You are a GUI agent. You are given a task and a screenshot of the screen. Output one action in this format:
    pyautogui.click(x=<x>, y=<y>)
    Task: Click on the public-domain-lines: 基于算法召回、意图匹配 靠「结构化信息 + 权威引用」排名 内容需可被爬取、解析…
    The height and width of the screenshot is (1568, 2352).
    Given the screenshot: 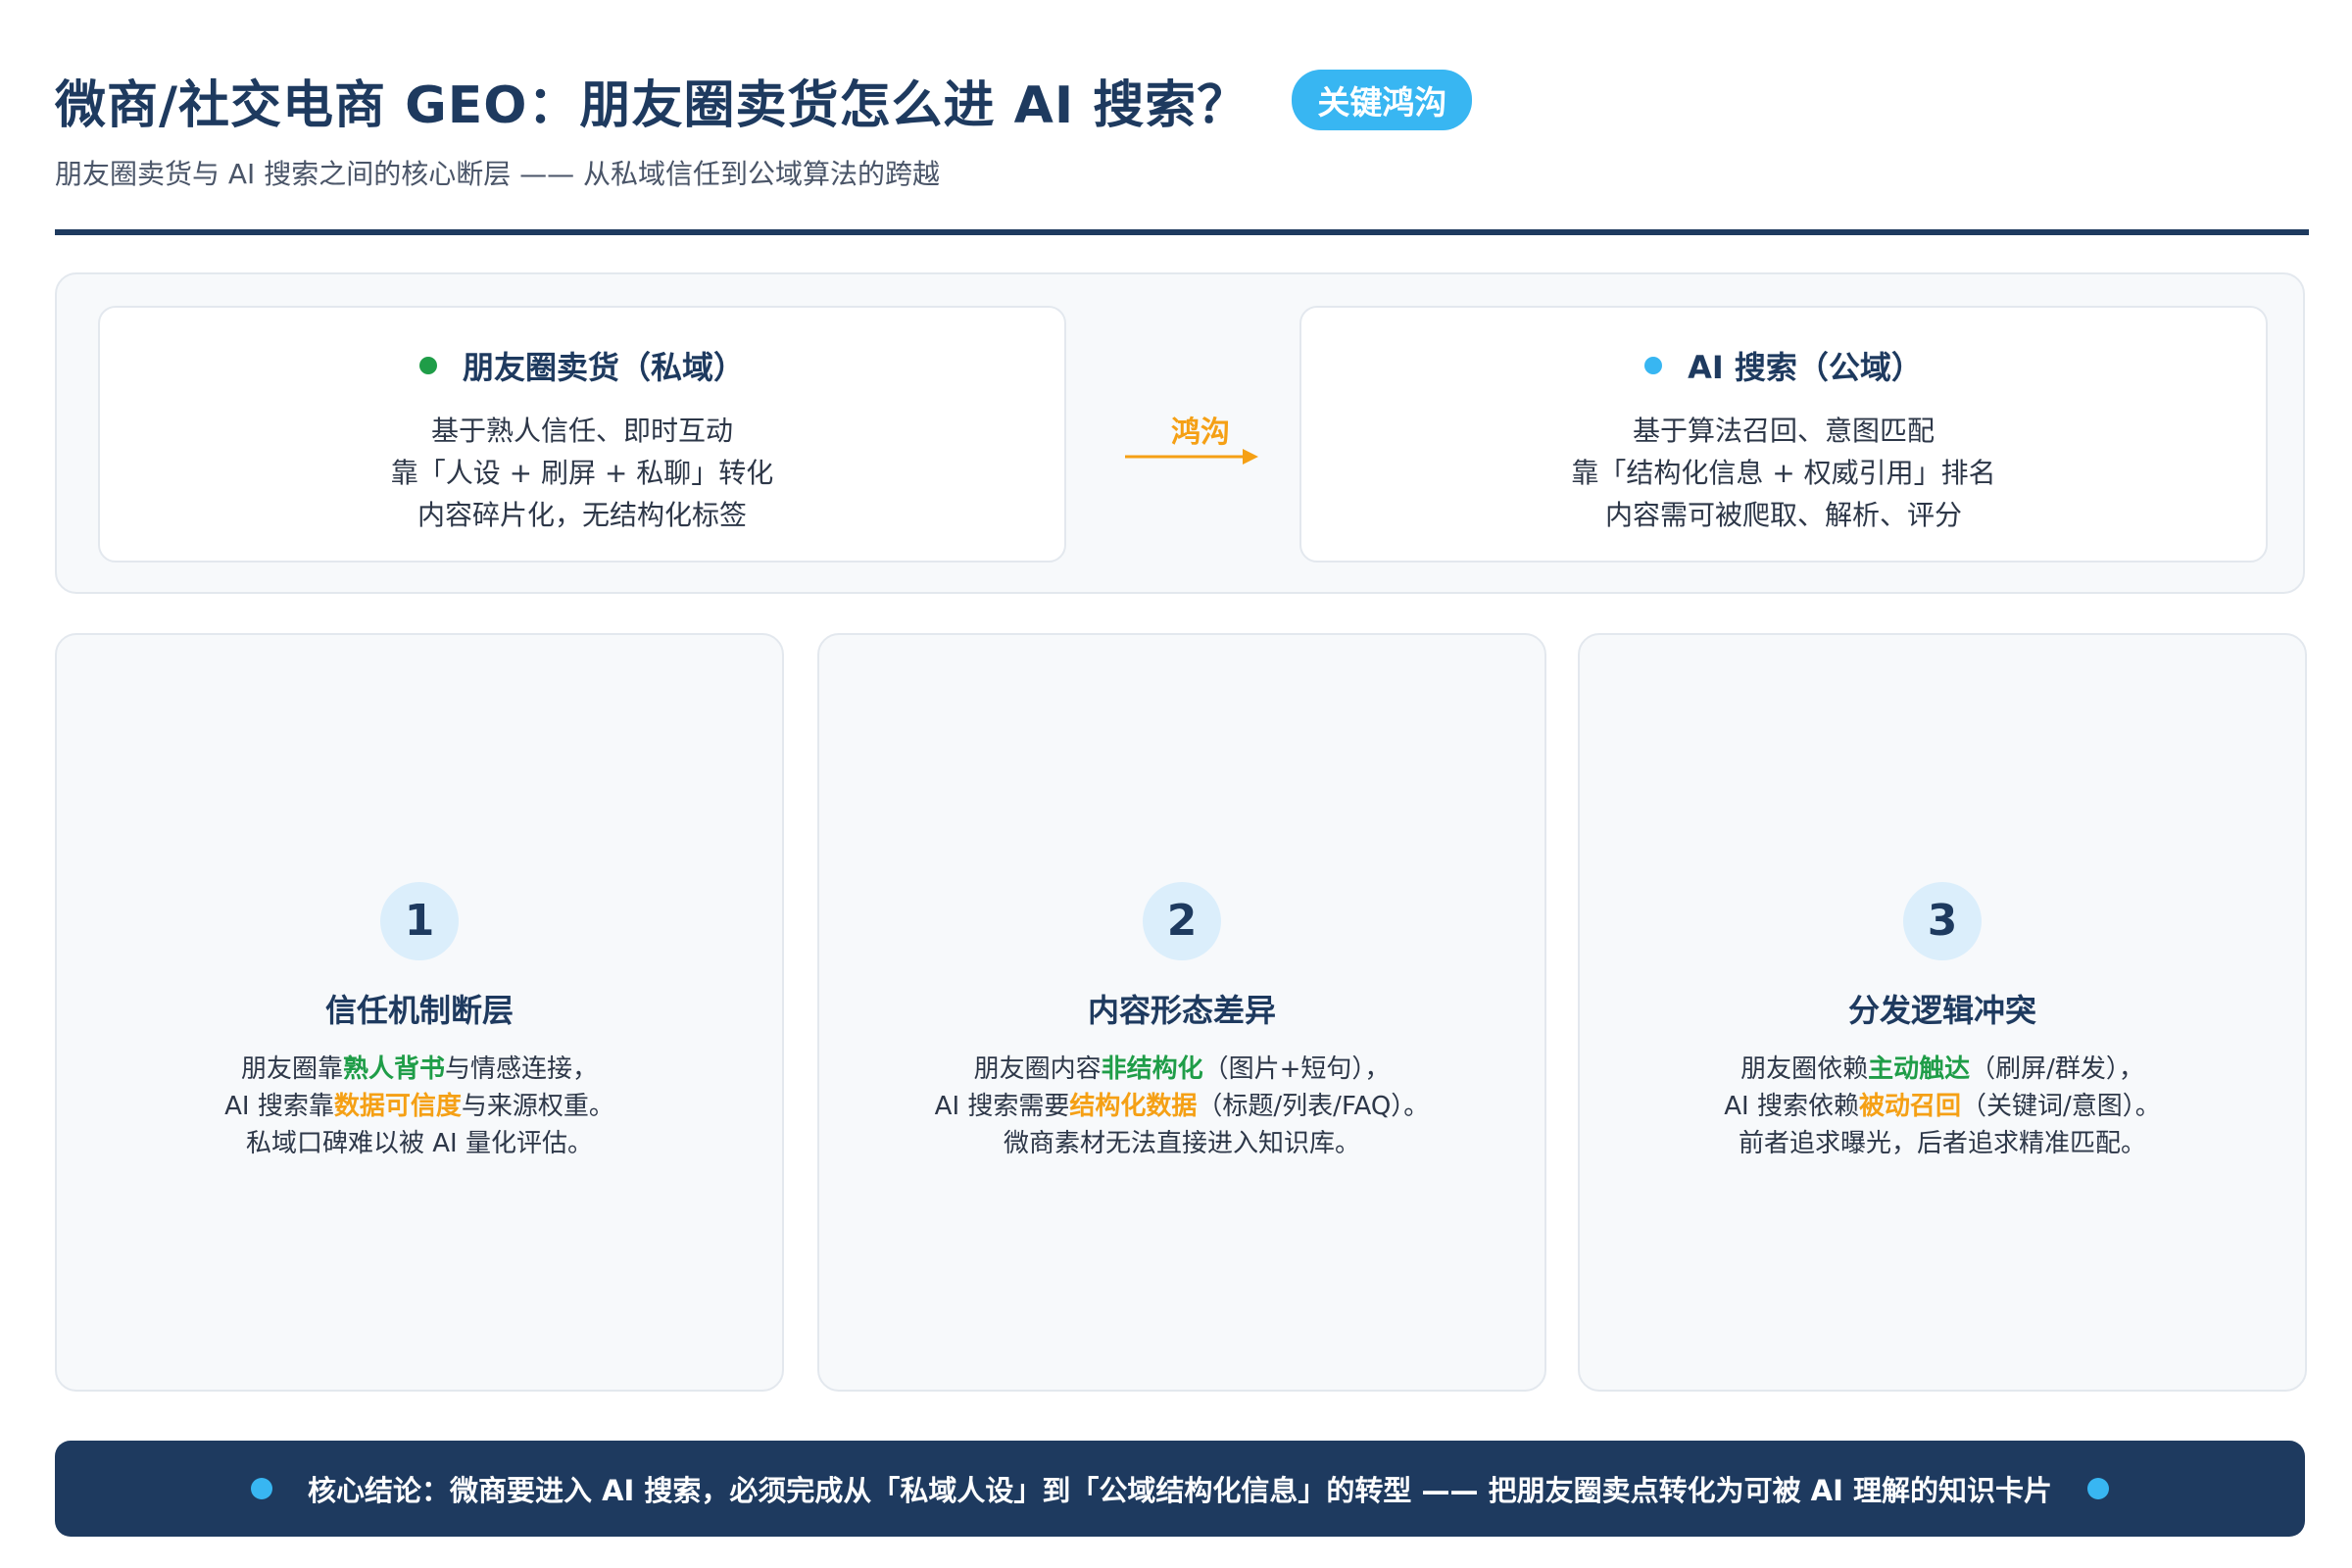 What is the action you would take?
    pyautogui.click(x=1783, y=473)
    